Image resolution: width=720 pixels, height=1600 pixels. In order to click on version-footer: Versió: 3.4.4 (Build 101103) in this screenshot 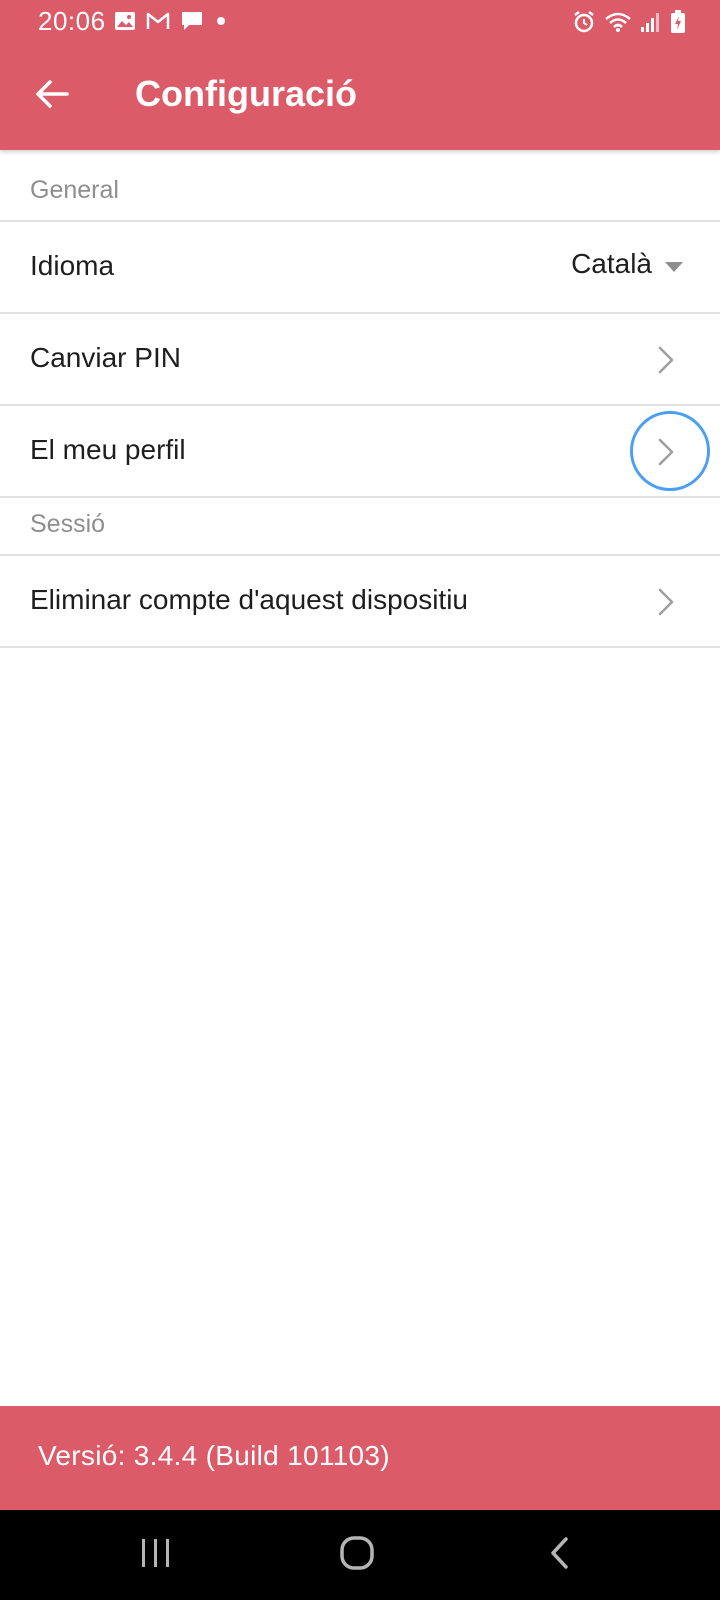, I will do `click(360, 1458)`.